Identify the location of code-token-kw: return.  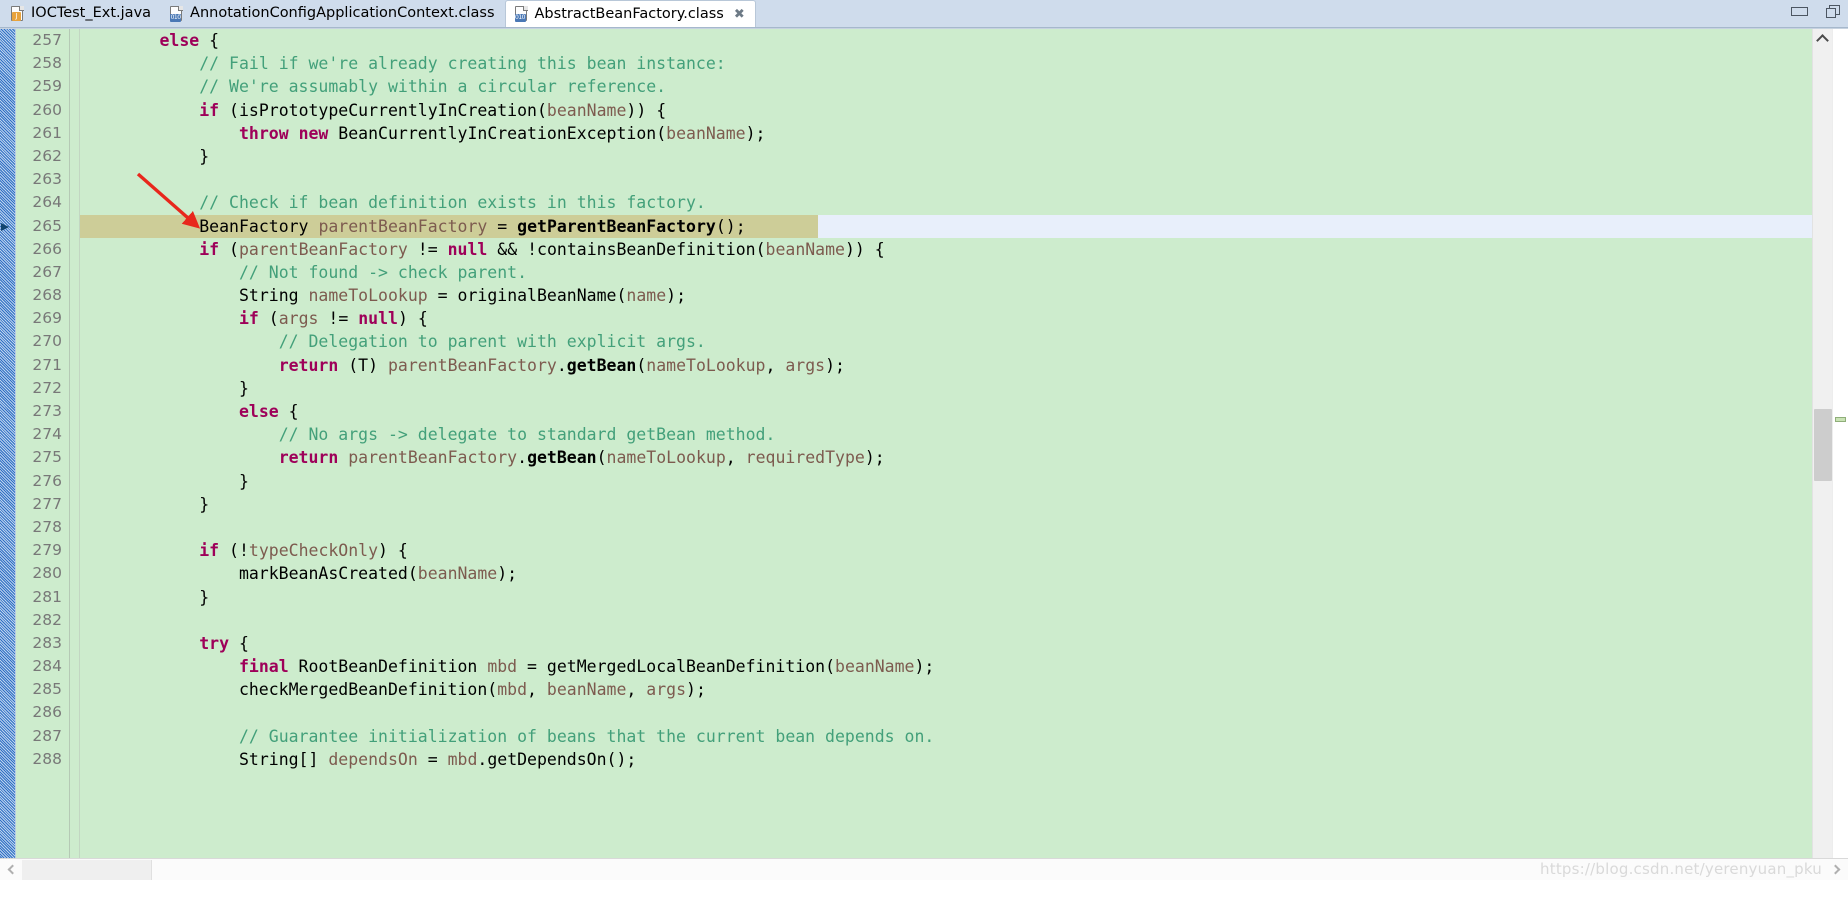
(308, 365).